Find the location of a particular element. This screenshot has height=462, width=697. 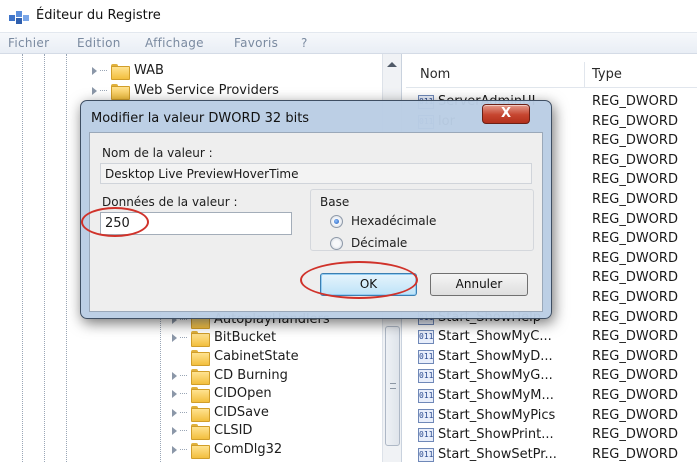

list-row: 011 Start_ShowMyM... REG_DWORD is located at coordinates (551, 396).